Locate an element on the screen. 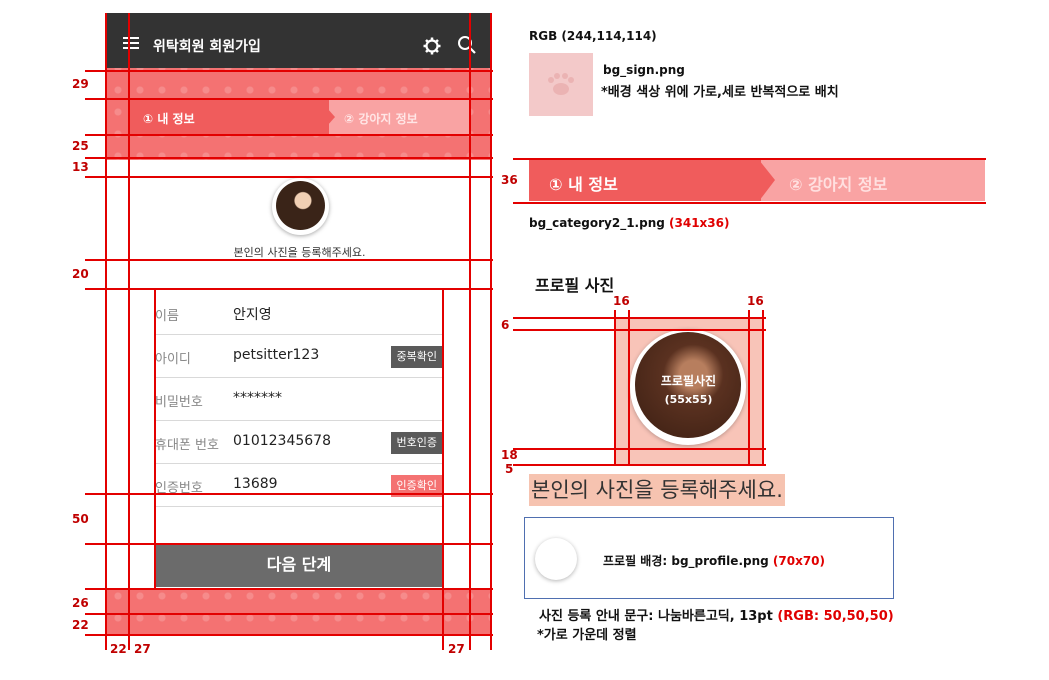  phone-verify-button: 번호인증 is located at coordinates (416, 443).